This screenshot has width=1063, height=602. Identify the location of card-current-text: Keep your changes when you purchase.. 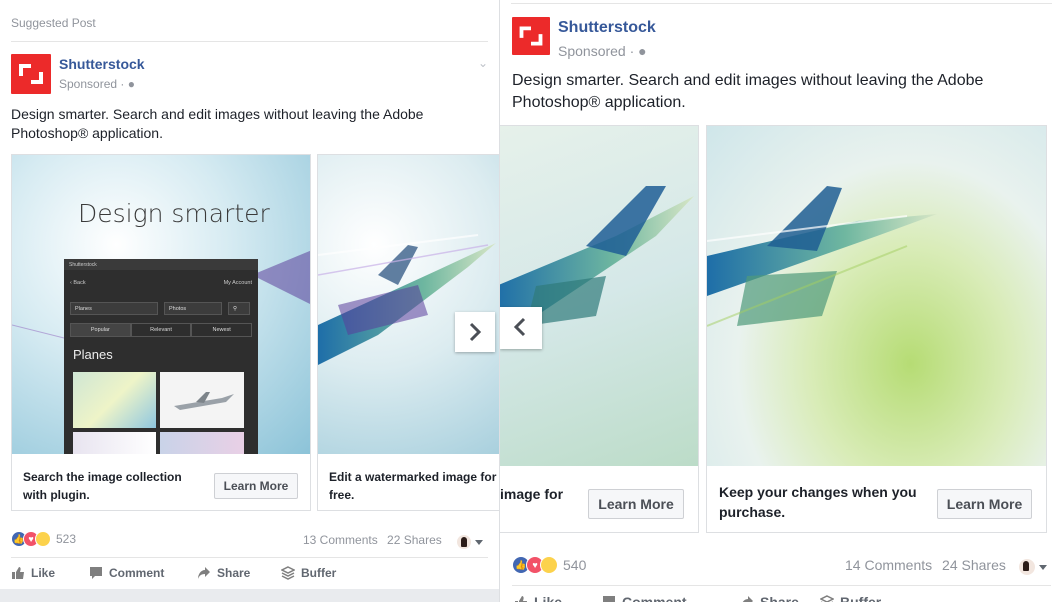
(818, 502).